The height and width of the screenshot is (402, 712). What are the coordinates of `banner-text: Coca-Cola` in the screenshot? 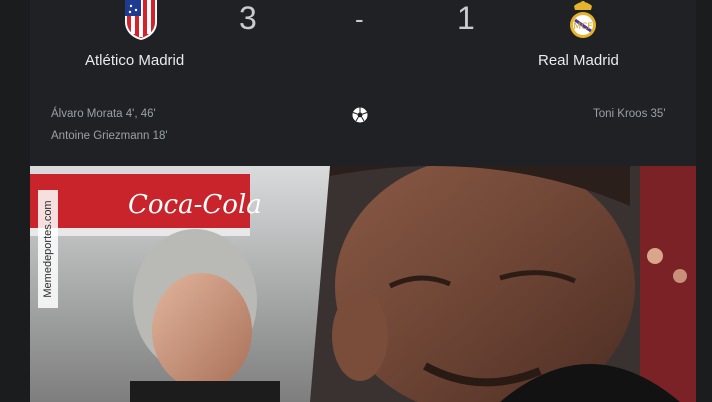 It's located at (195, 205).